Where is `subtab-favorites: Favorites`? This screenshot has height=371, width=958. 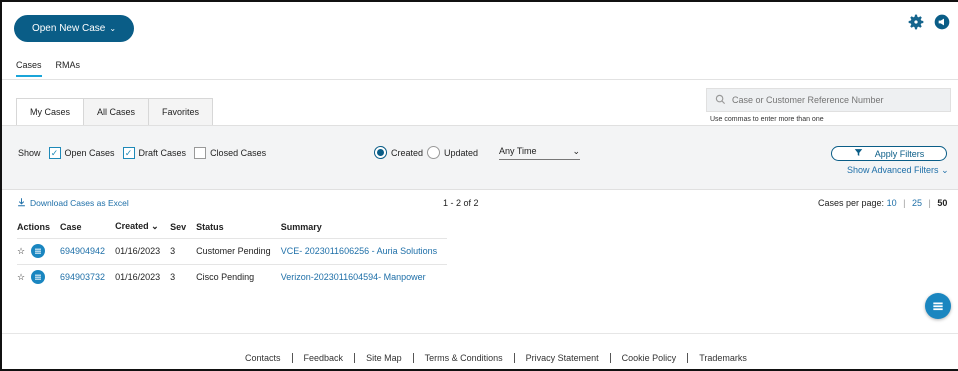 subtab-favorites: Favorites is located at coordinates (180, 112).